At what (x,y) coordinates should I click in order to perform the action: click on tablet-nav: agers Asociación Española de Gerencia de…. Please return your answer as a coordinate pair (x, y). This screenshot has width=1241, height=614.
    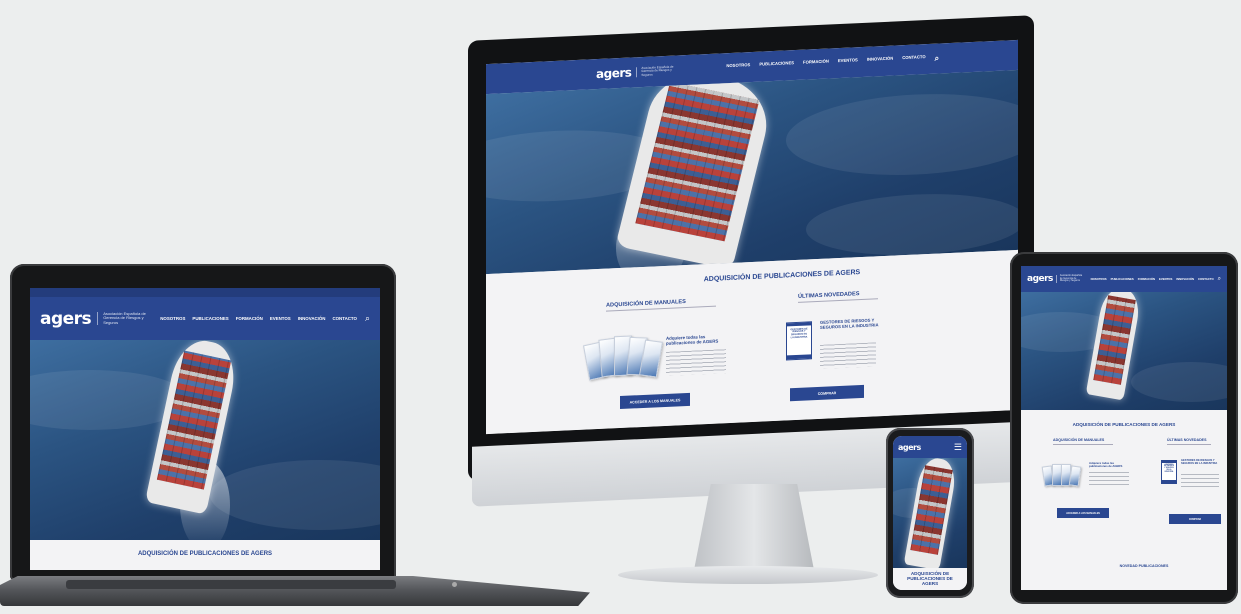
    Looking at the image, I should click on (1124, 279).